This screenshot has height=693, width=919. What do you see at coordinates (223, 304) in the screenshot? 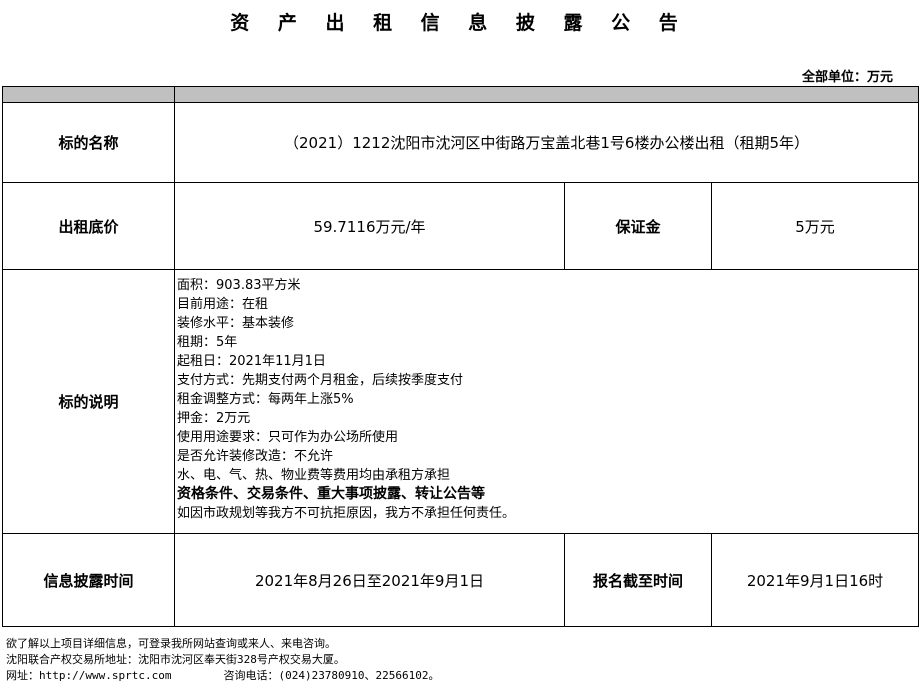
I see `description-line: 目前用途：在租` at bounding box center [223, 304].